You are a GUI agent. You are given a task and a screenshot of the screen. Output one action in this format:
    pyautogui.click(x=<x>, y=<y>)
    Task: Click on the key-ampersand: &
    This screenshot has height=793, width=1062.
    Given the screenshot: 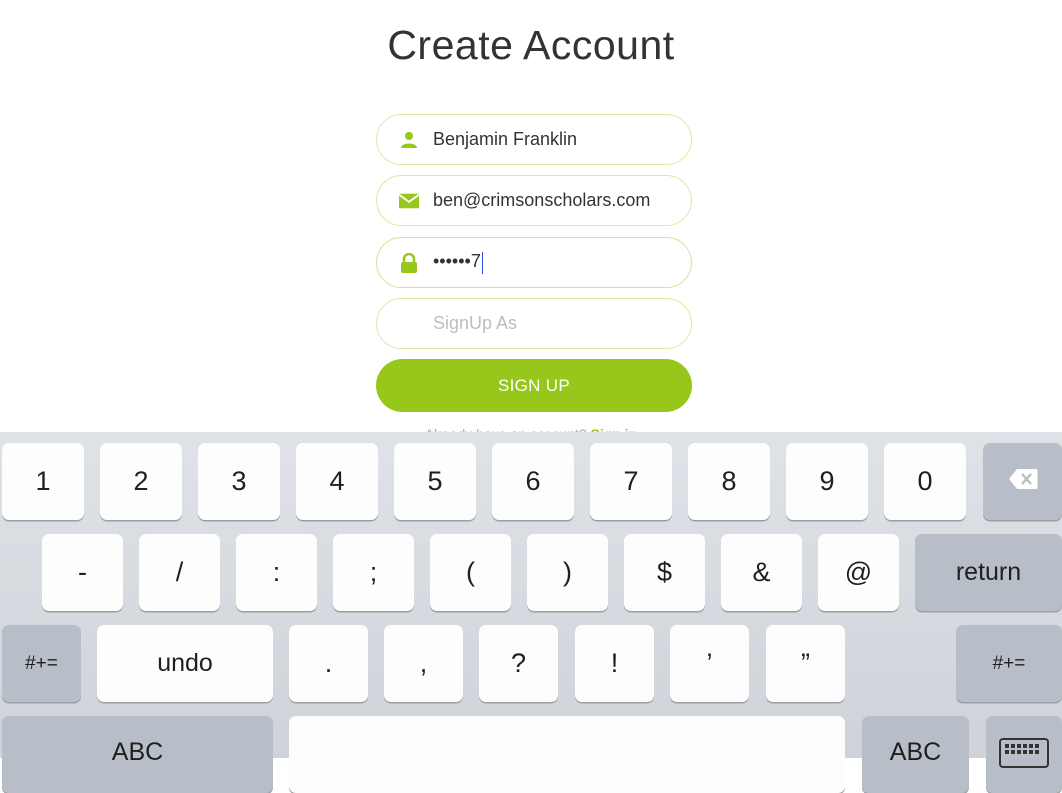 What is the action you would take?
    pyautogui.click(x=761, y=572)
    